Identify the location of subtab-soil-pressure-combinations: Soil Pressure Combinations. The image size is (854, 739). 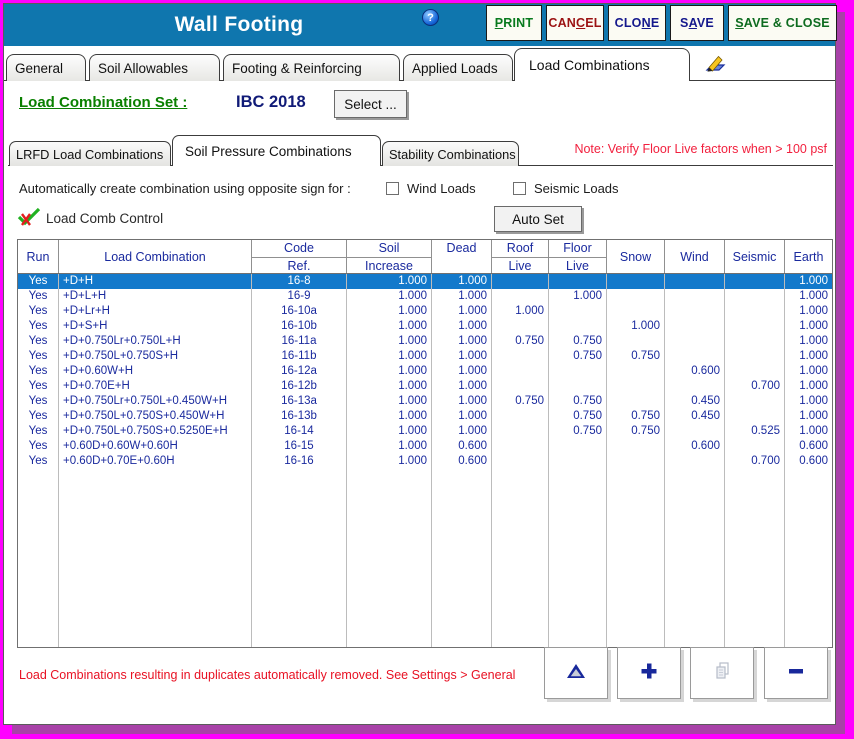
(276, 150).